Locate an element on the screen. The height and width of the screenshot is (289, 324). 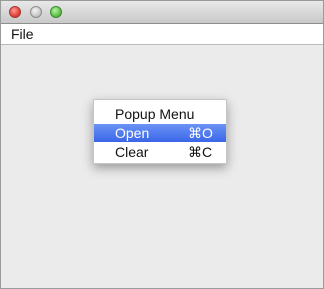
menu-item-open: Open ⌘O is located at coordinates (160, 133).